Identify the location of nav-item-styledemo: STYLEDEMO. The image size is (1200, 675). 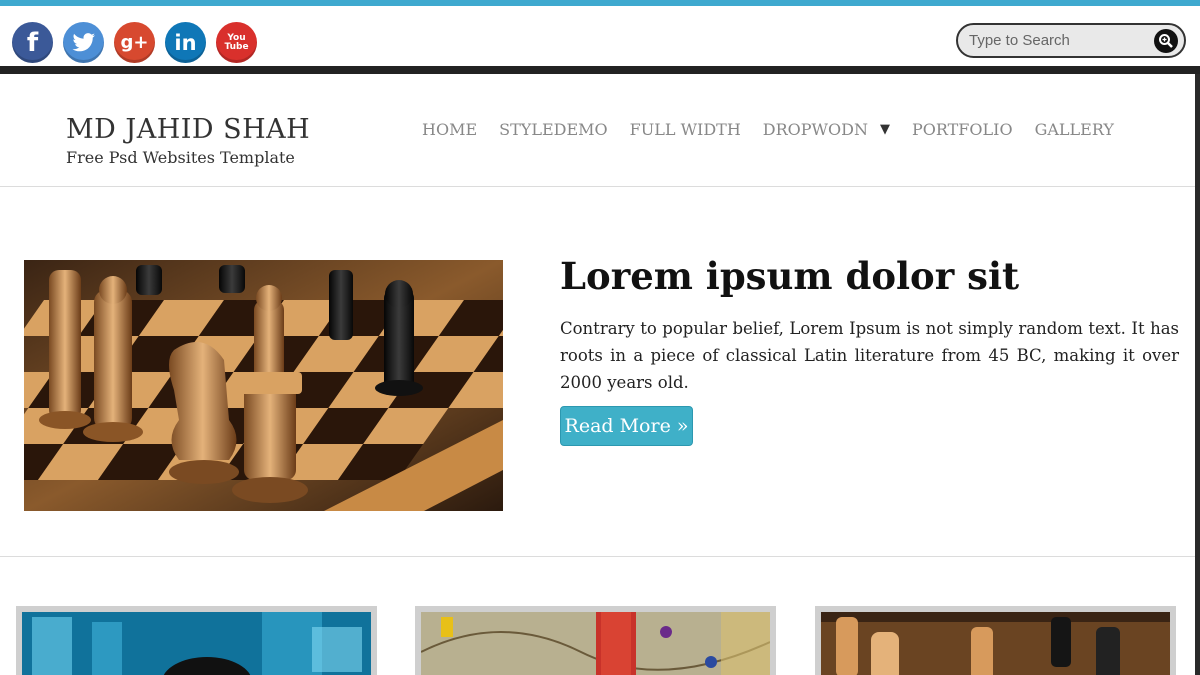
(553, 129).